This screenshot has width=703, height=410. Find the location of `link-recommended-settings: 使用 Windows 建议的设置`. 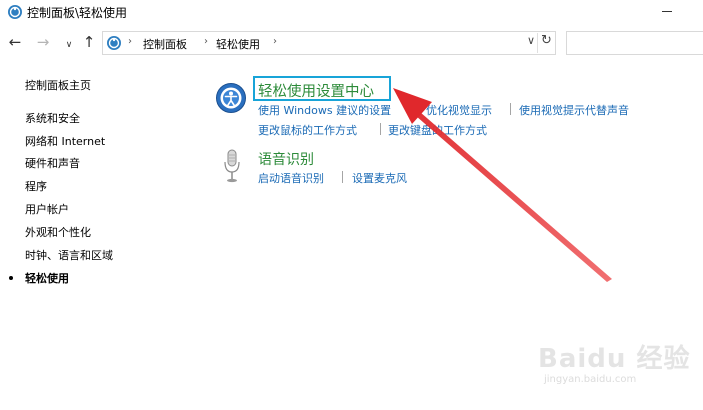

link-recommended-settings: 使用 Windows 建议的设置 is located at coordinates (324, 110).